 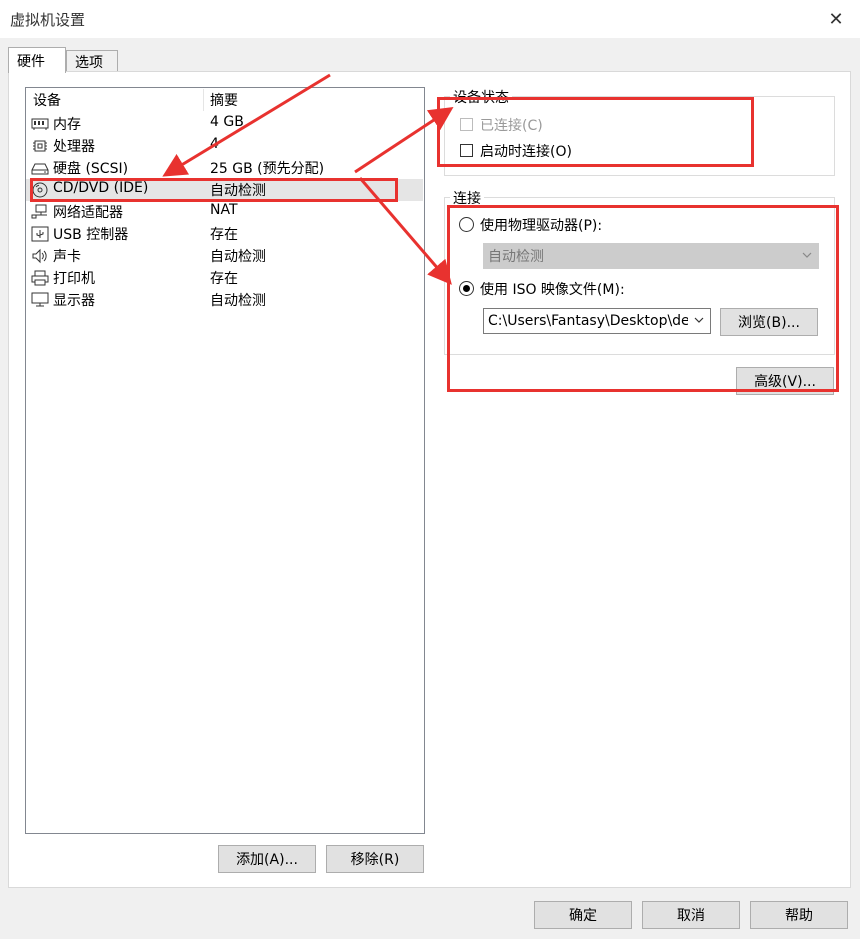 I want to click on device-row-sound-card: 声卡 自动检测, so click(x=224, y=256).